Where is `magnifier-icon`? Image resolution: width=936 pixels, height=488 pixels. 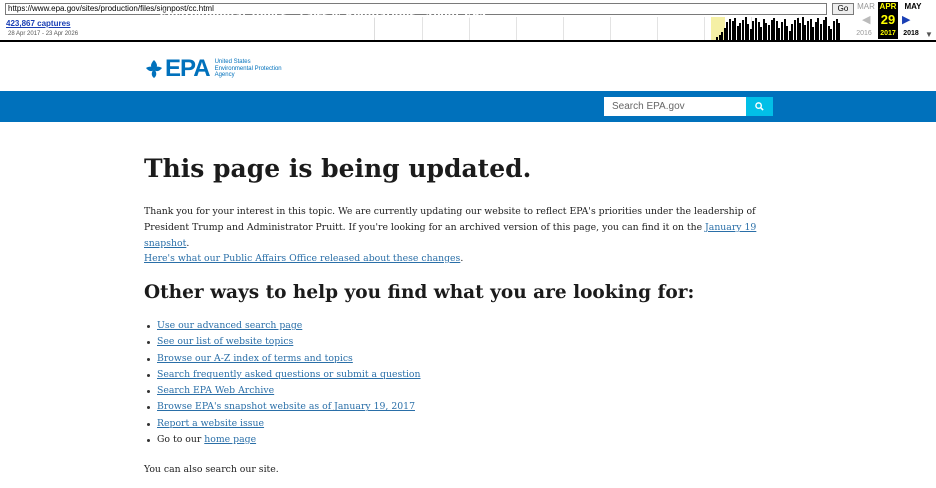 magnifier-icon is located at coordinates (759, 106).